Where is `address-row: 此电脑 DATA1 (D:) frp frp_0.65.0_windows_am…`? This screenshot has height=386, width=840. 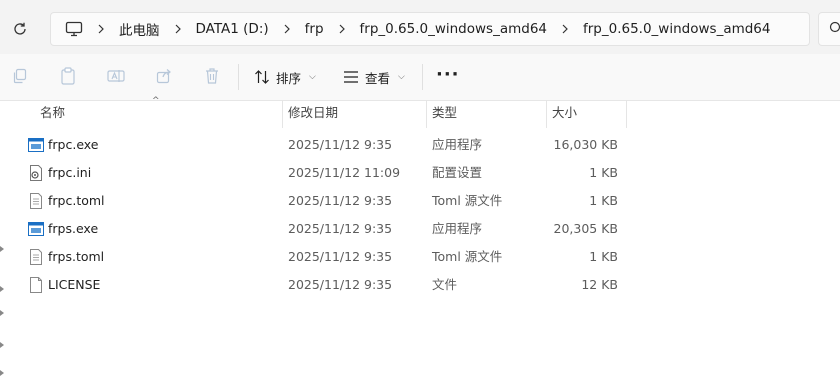
address-row: 此电脑 DATA1 (D:) frp frp_0.65.0_windows_am… is located at coordinates (420, 27).